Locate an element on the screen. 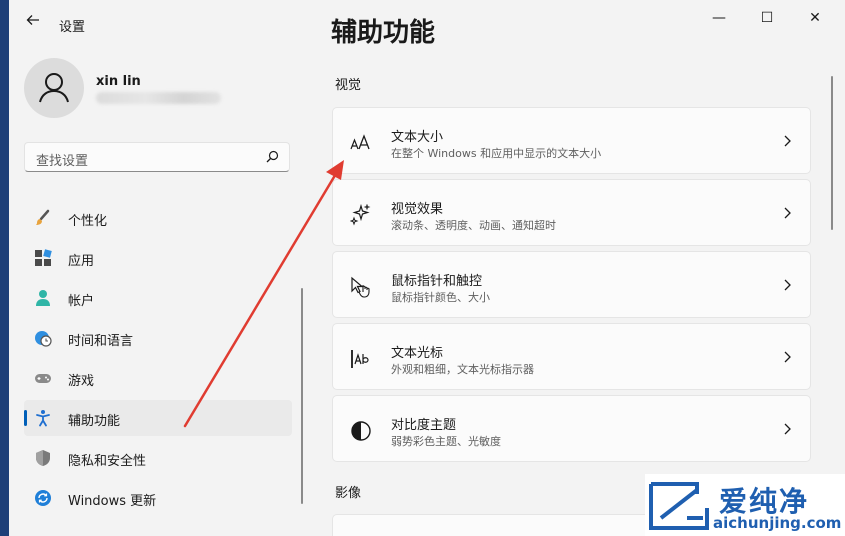 The width and height of the screenshot is (845, 536). globe-clock-icon is located at coordinates (43, 339).